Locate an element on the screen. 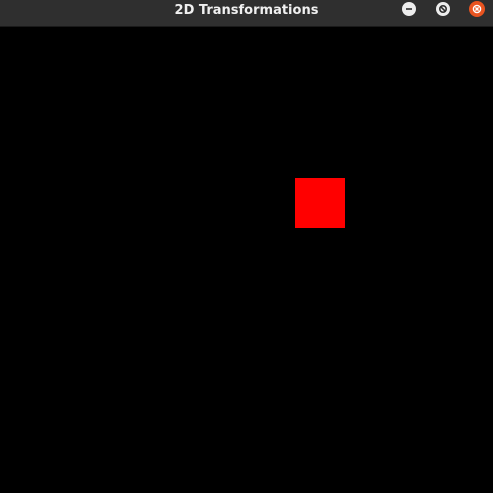  close-icon is located at coordinates (477, 9).